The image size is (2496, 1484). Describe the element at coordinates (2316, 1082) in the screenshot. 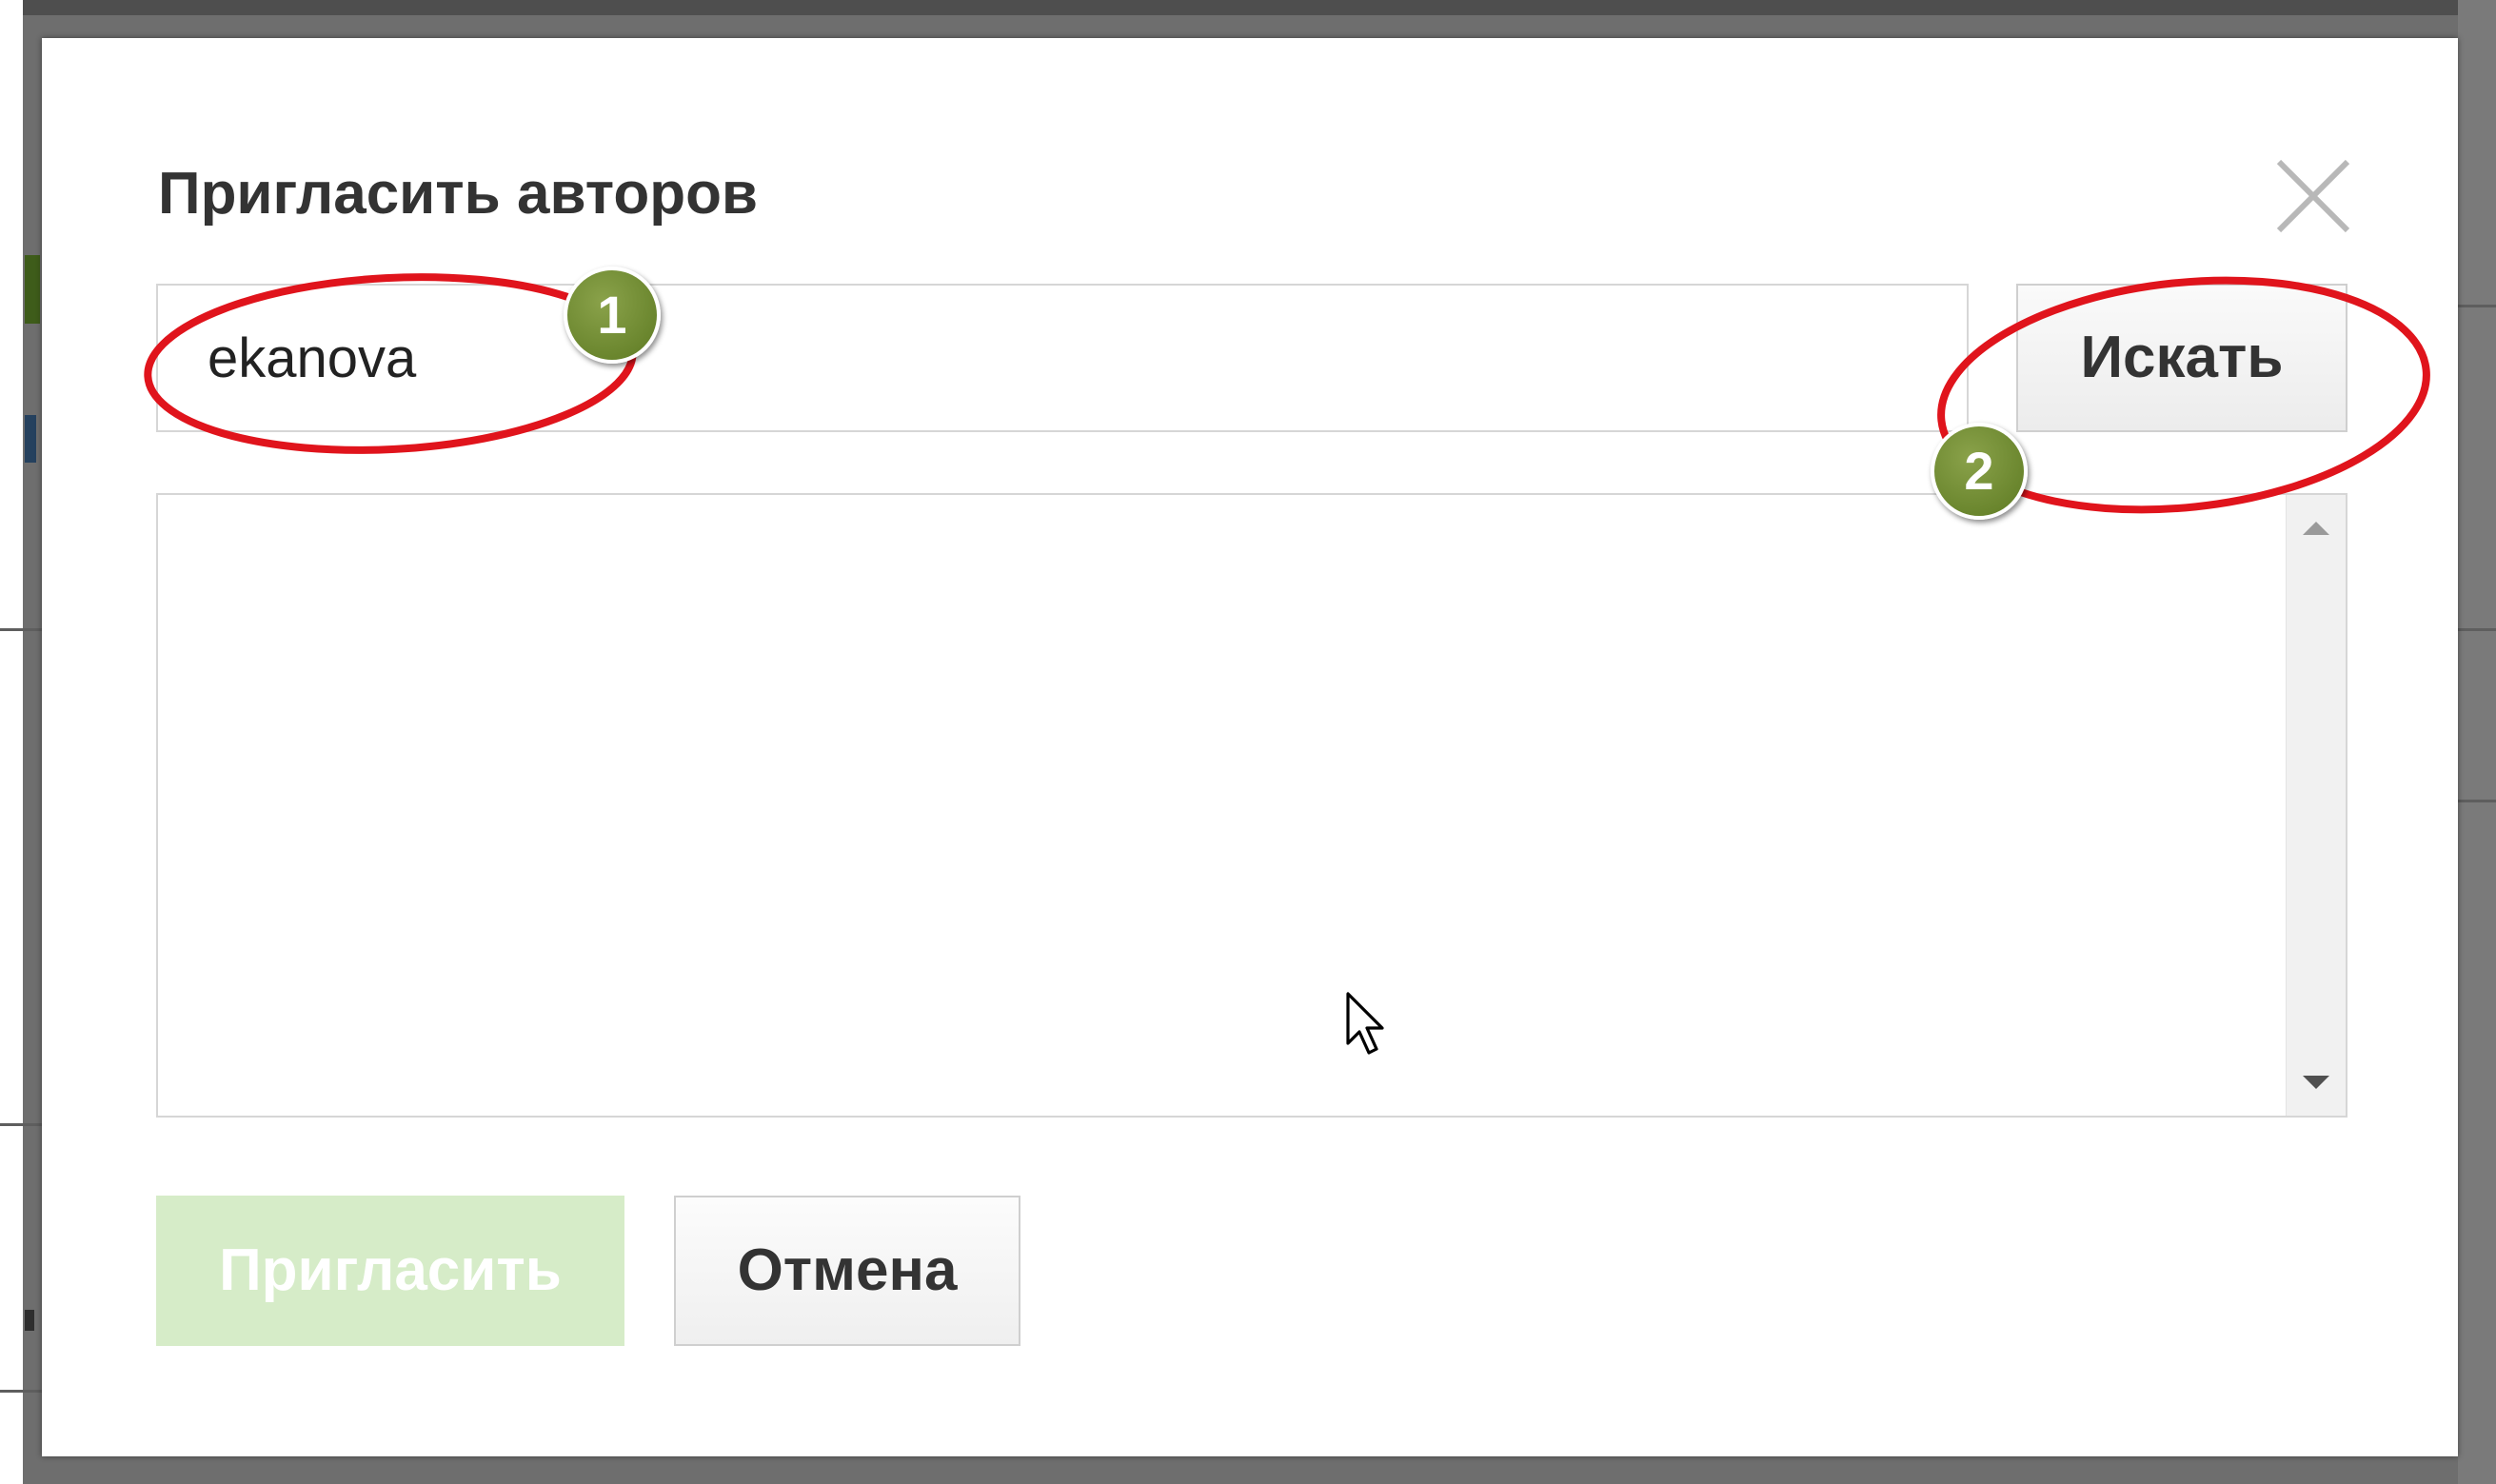

I see `scroll-down-arrow-icon` at that location.